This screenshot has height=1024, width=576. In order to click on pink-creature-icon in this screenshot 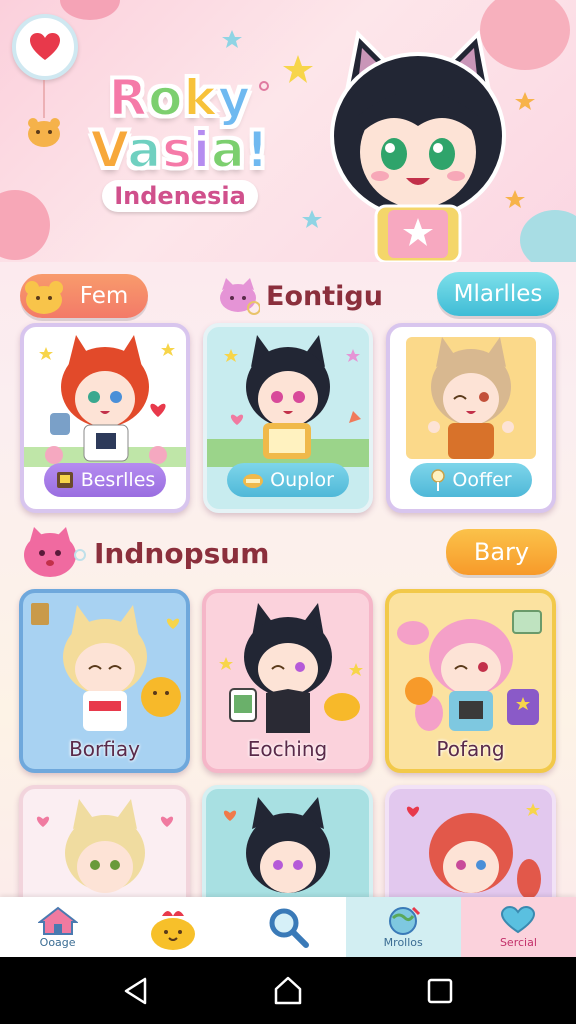, I will do `click(55, 552)`.